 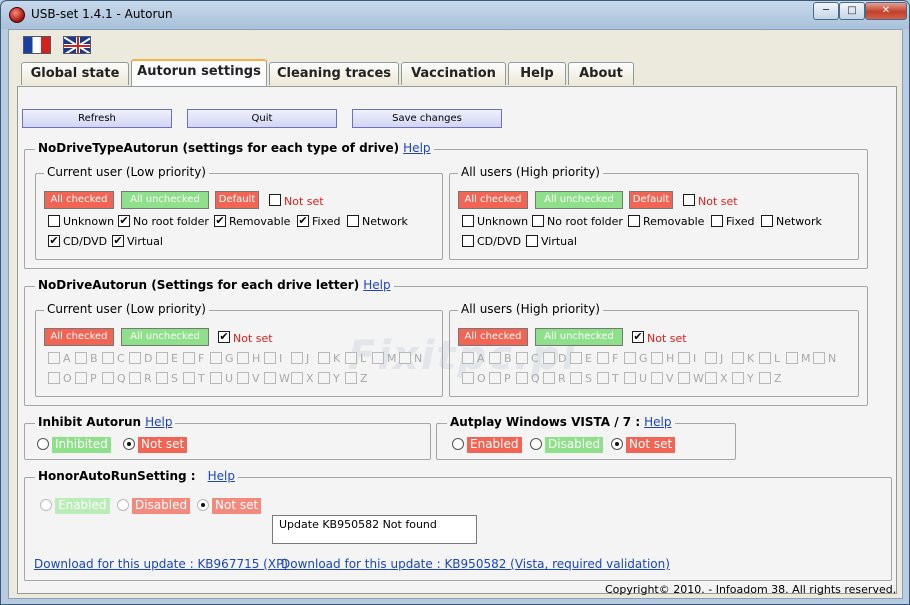 What do you see at coordinates (224, 337) in the screenshot?
I see `nd-cur-not-set-checkbox: ✔` at bounding box center [224, 337].